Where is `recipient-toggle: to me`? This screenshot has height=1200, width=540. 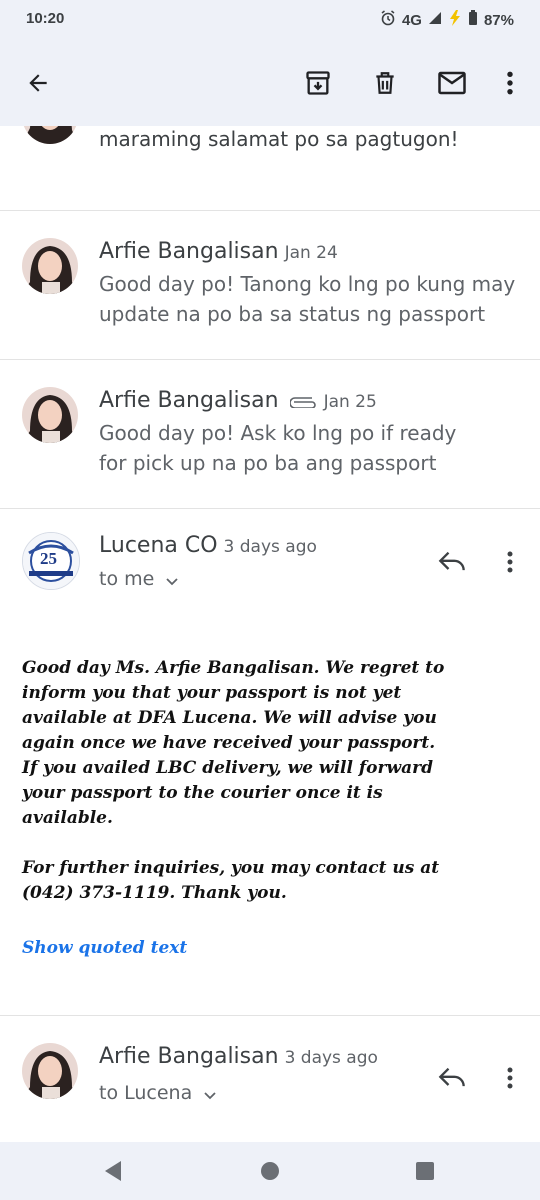 recipient-toggle: to me is located at coordinates (138, 579).